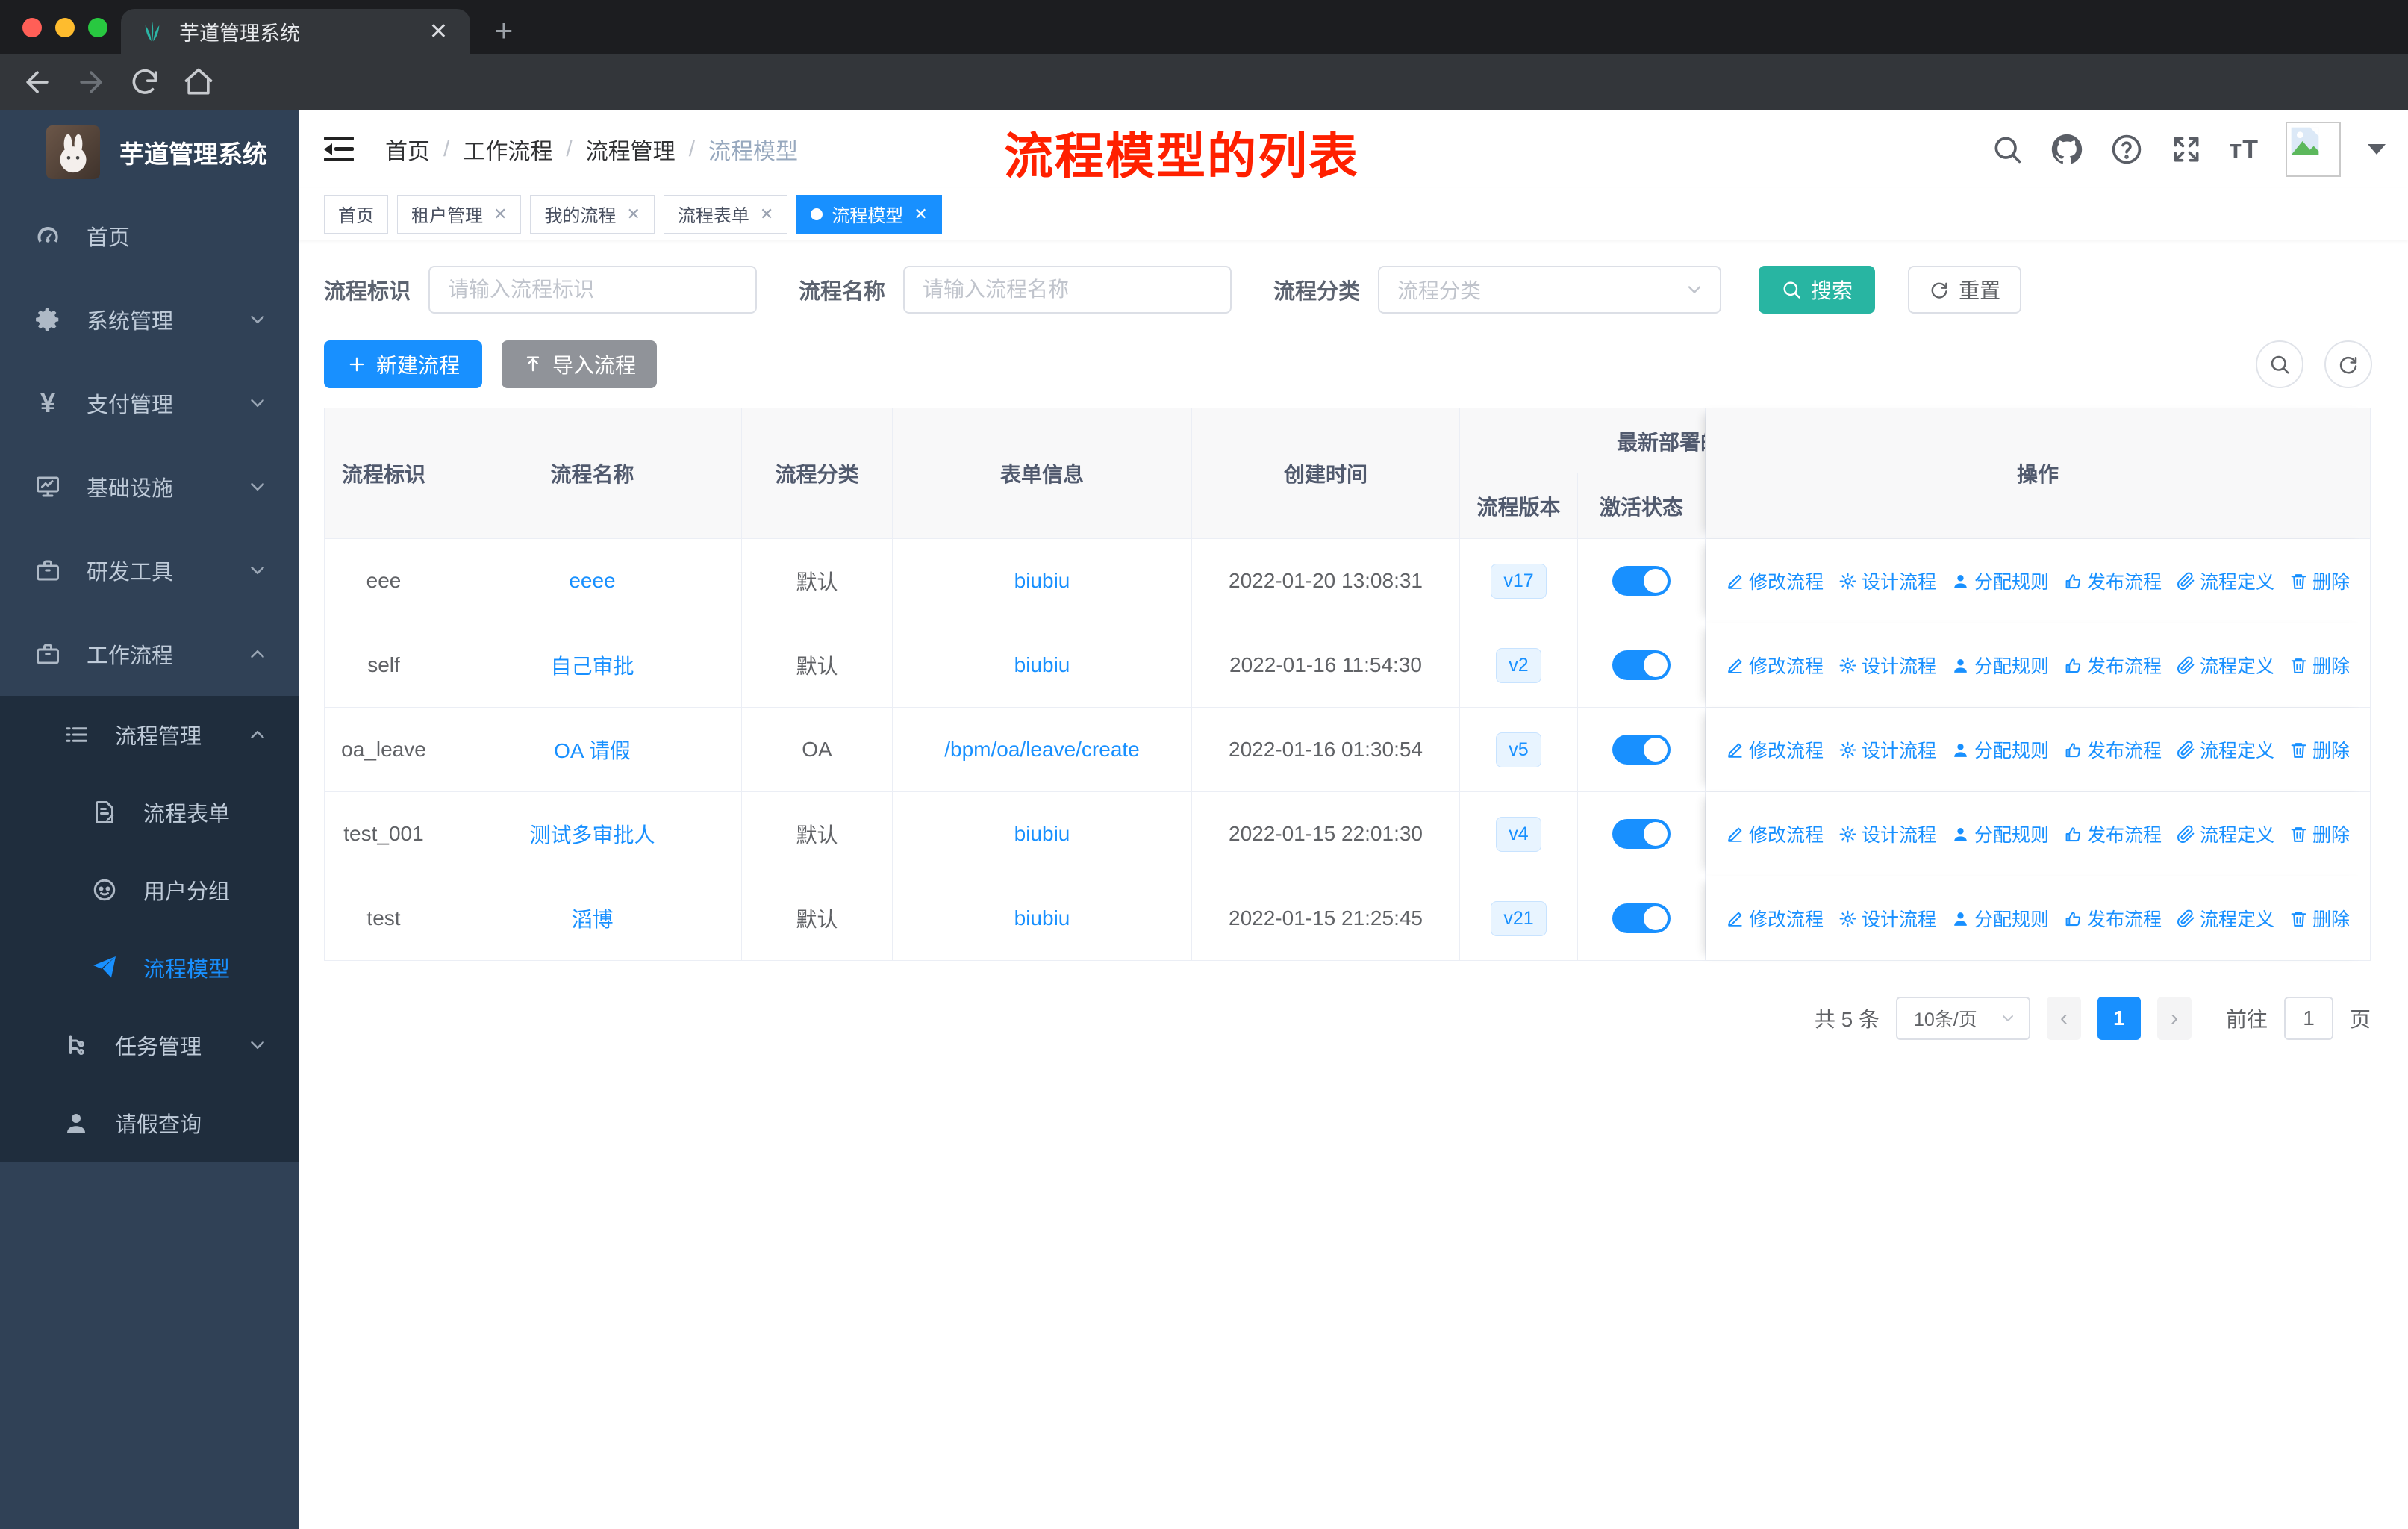  Describe the element at coordinates (1965, 290) in the screenshot. I see `reset-button: 重置` at that location.